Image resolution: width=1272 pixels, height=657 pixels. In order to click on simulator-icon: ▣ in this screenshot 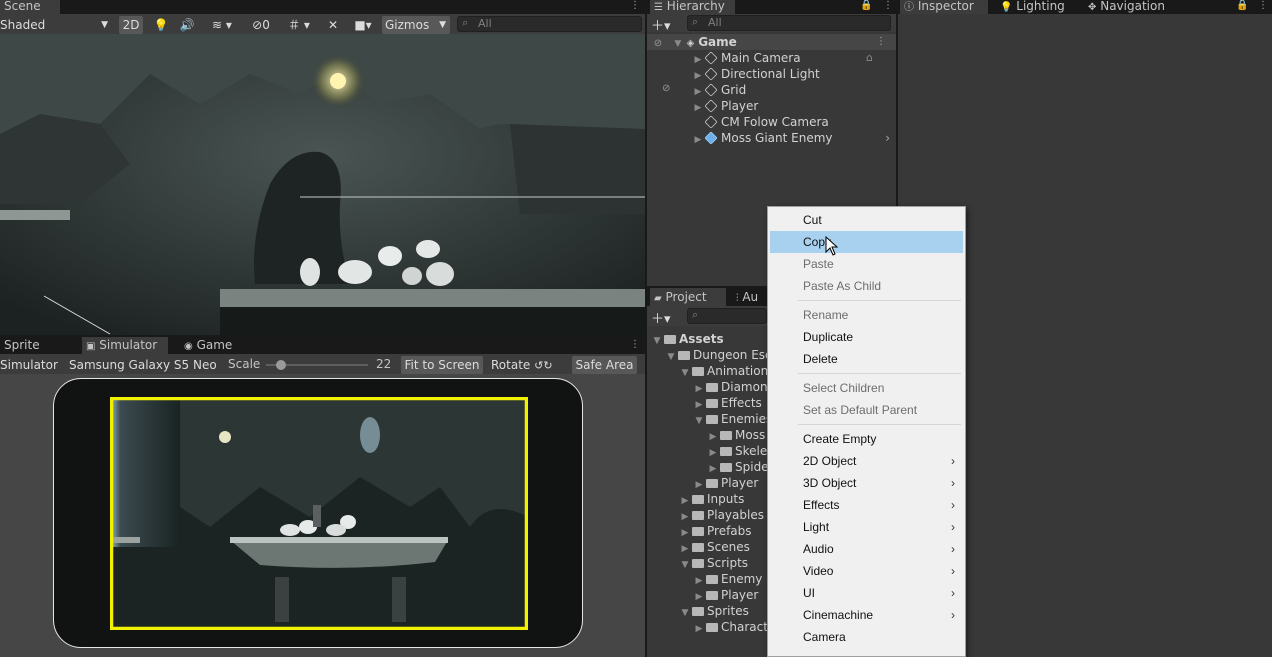, I will do `click(91, 346)`.